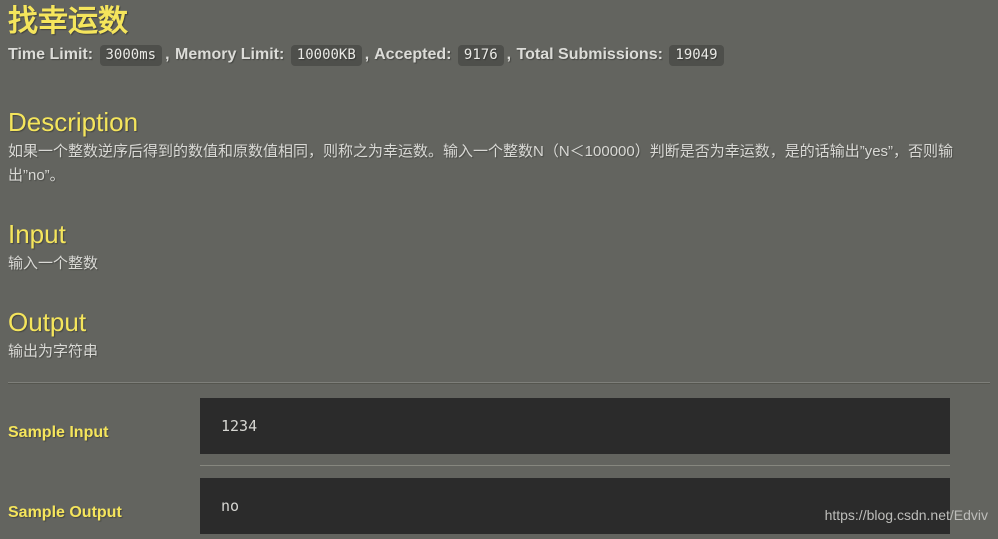 The width and height of the screenshot is (998, 539). I want to click on sample-output-row: Sample Output no, so click(499, 506).